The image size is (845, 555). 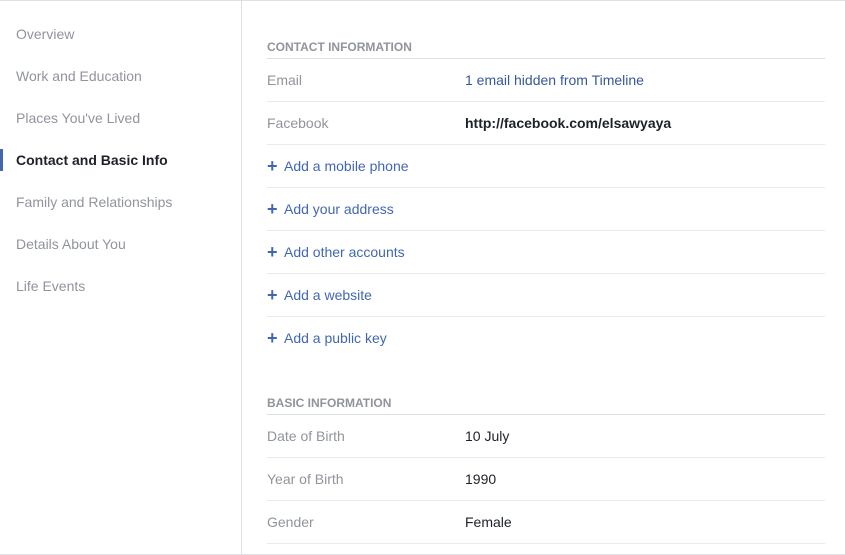 I want to click on add-other-accounts-link: Add other accounts, so click(x=344, y=252).